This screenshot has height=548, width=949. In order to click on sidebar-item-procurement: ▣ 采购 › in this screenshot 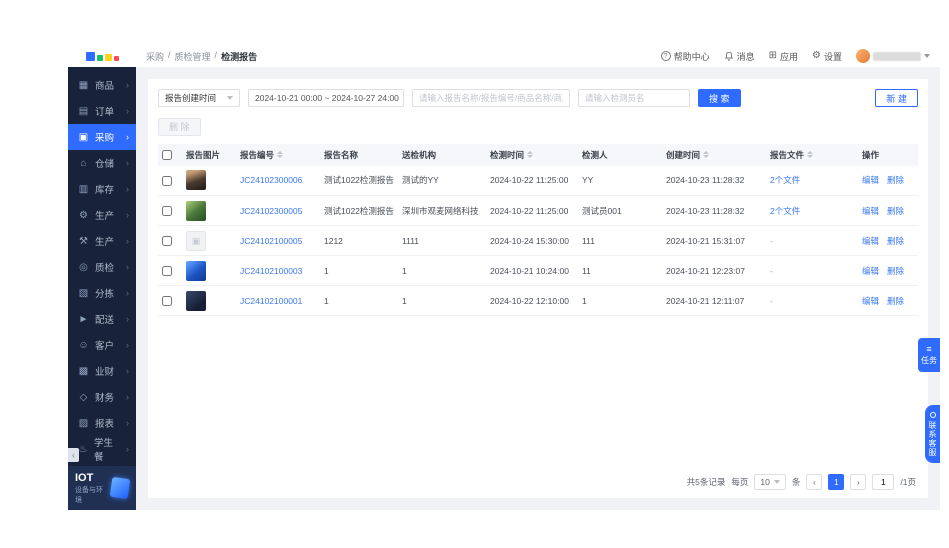, I will do `click(102, 137)`.